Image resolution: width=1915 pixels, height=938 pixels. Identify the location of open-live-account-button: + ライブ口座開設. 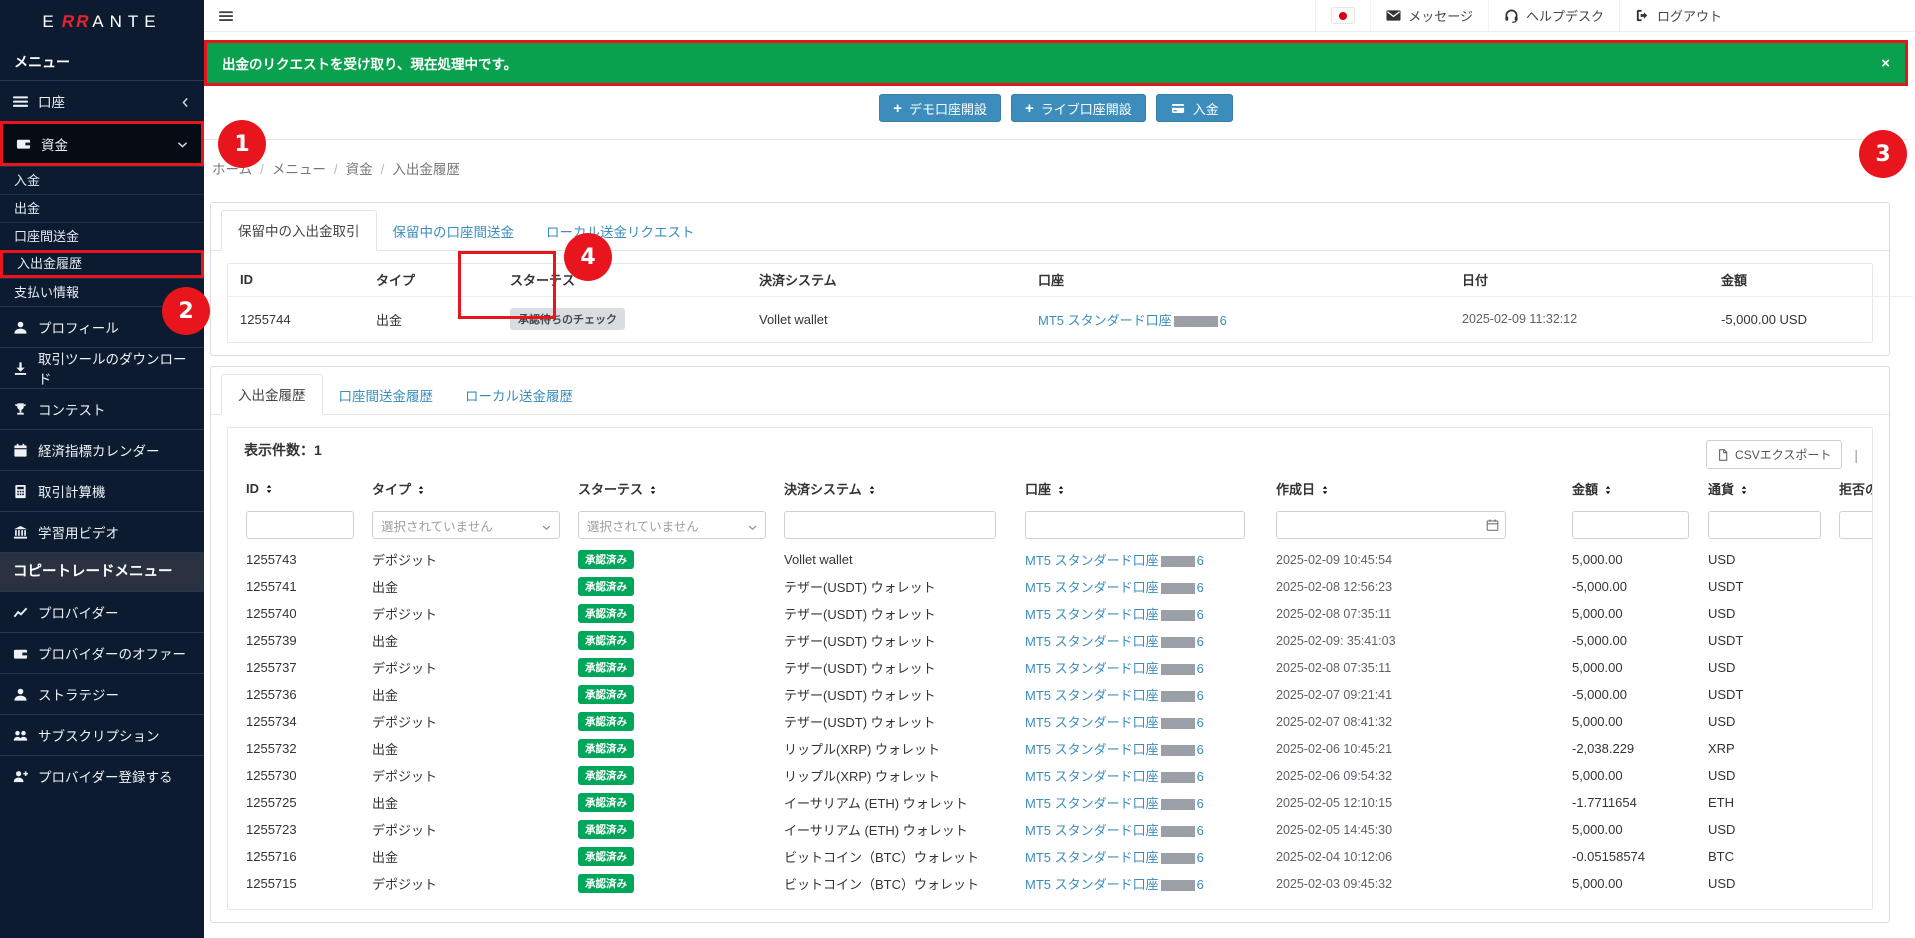
(1078, 108).